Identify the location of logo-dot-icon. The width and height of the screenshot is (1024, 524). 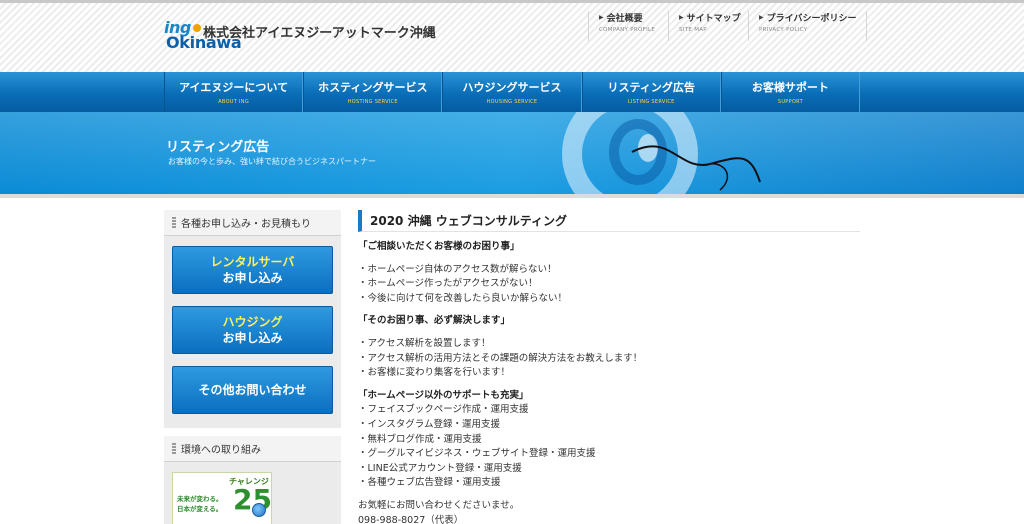
(197, 28).